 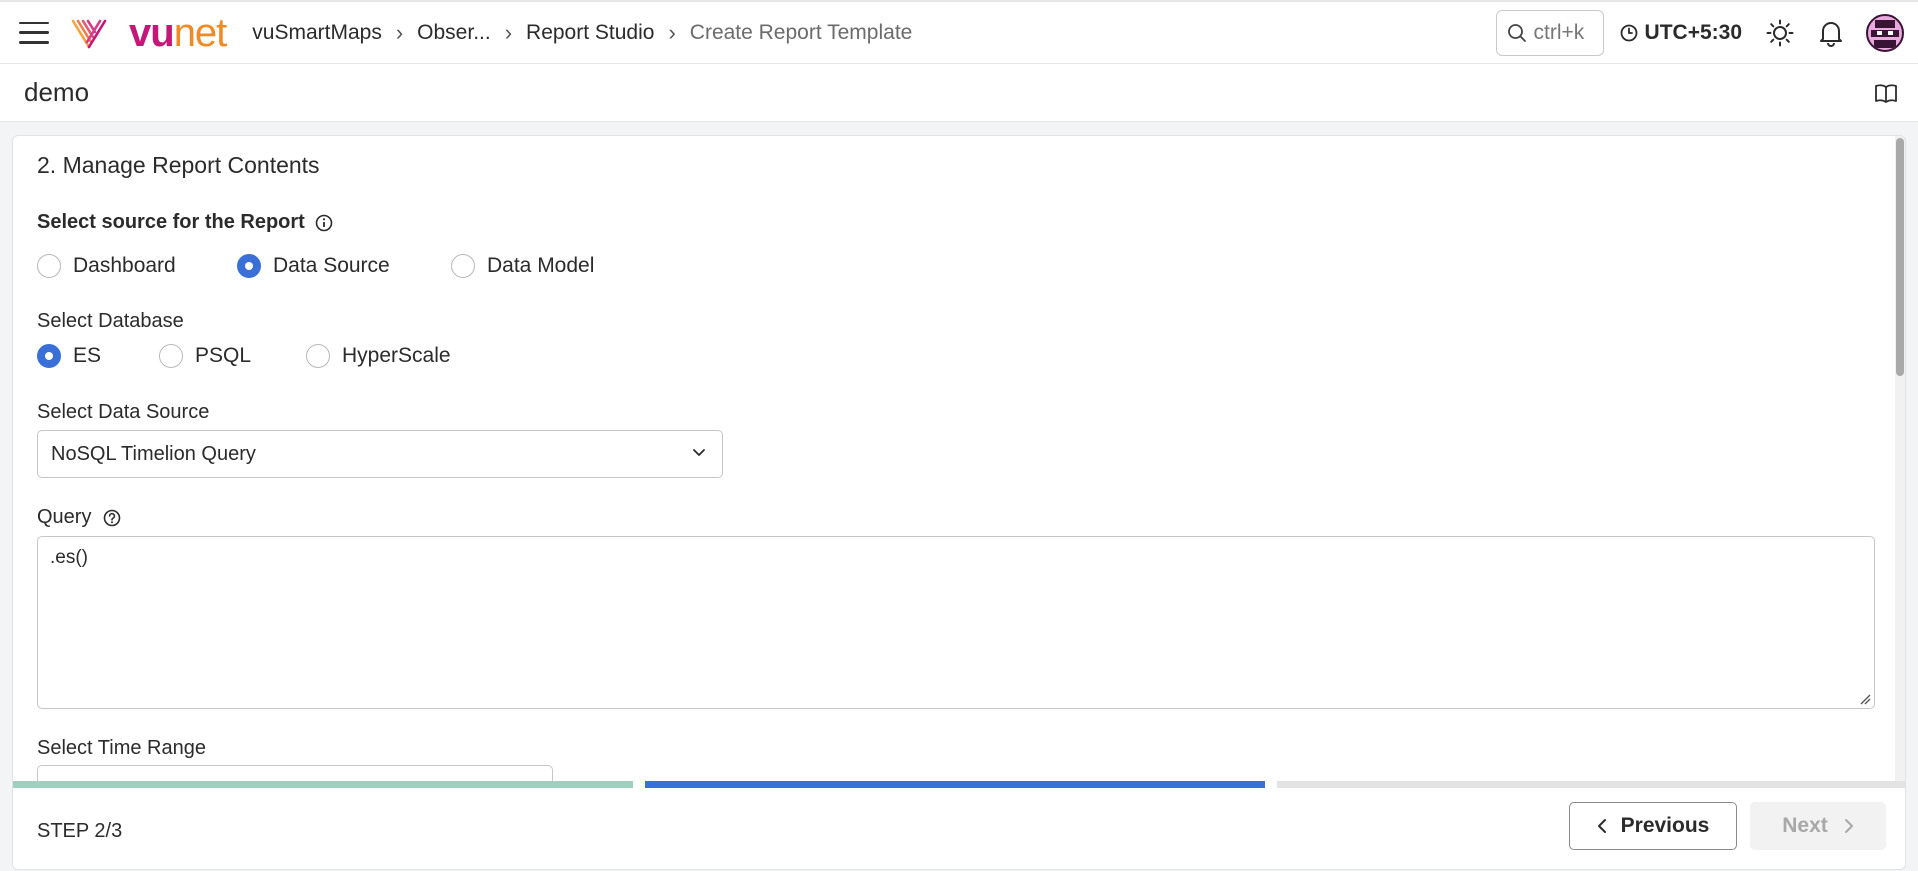 I want to click on database-label: Select Database, so click(x=110, y=321).